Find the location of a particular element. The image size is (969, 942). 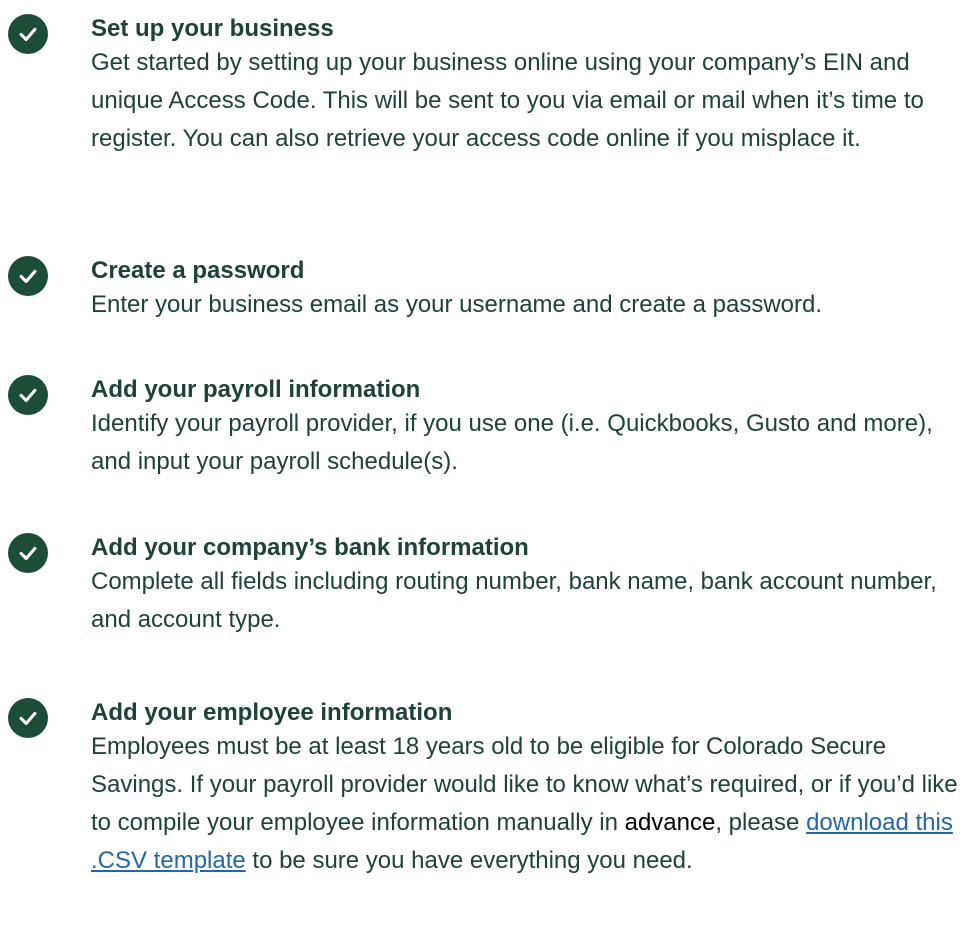

description-emphasis: advance is located at coordinates (670, 822).